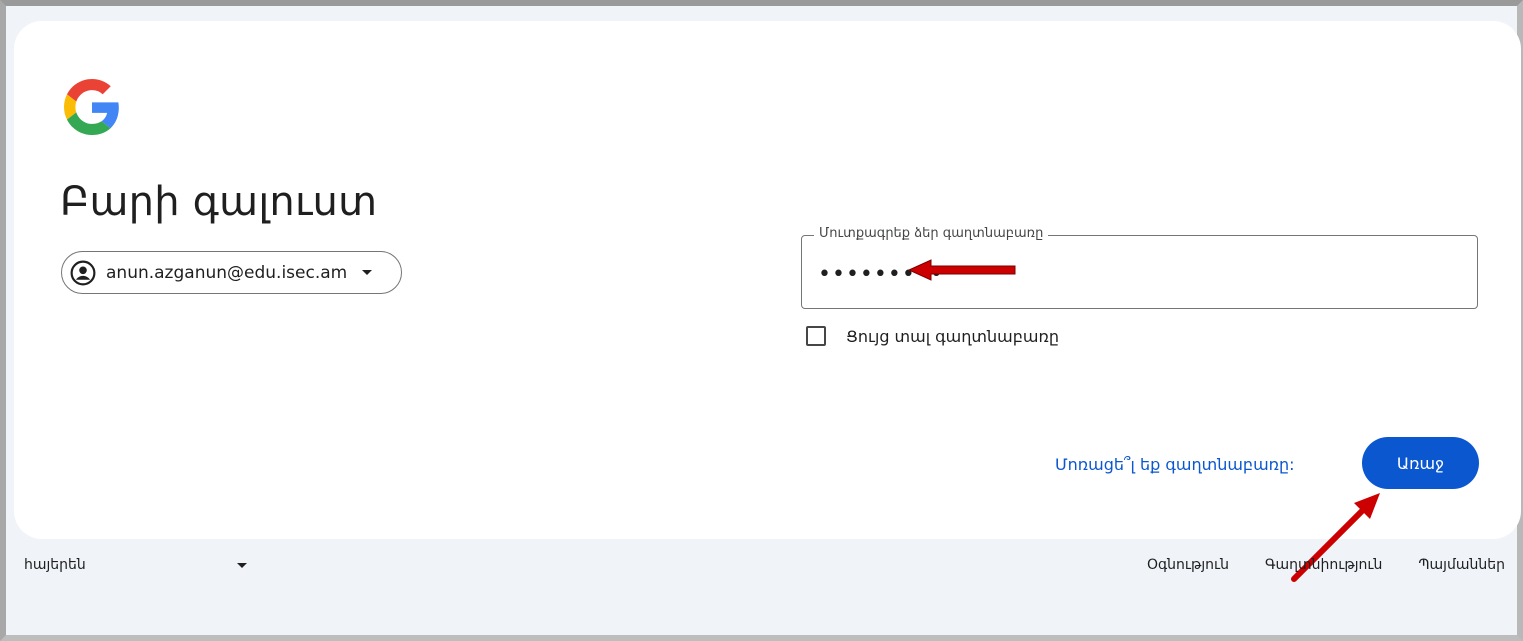 The height and width of the screenshot is (641, 1523). I want to click on account-chooser-chip: anun.azganun@edu.isec.am, so click(231, 272).